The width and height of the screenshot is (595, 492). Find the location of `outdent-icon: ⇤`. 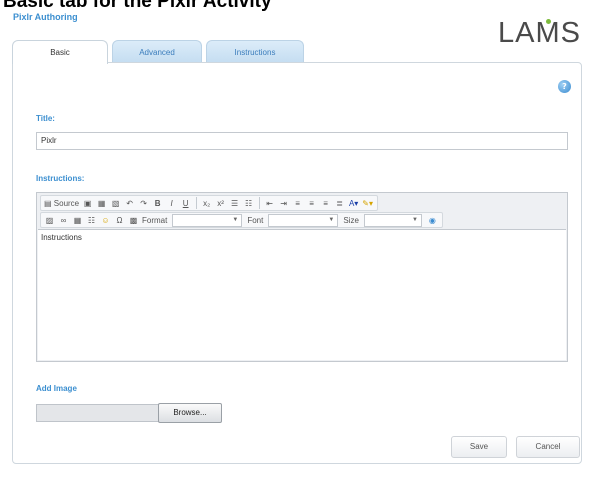

outdent-icon: ⇤ is located at coordinates (269, 203).